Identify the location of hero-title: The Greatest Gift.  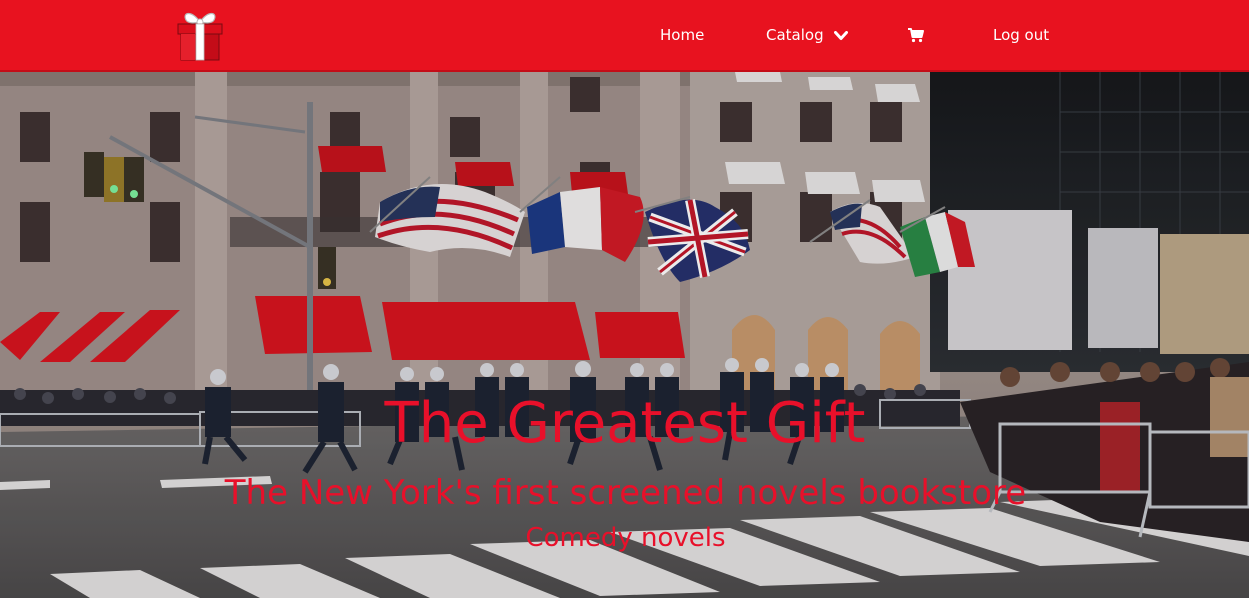
(625, 423).